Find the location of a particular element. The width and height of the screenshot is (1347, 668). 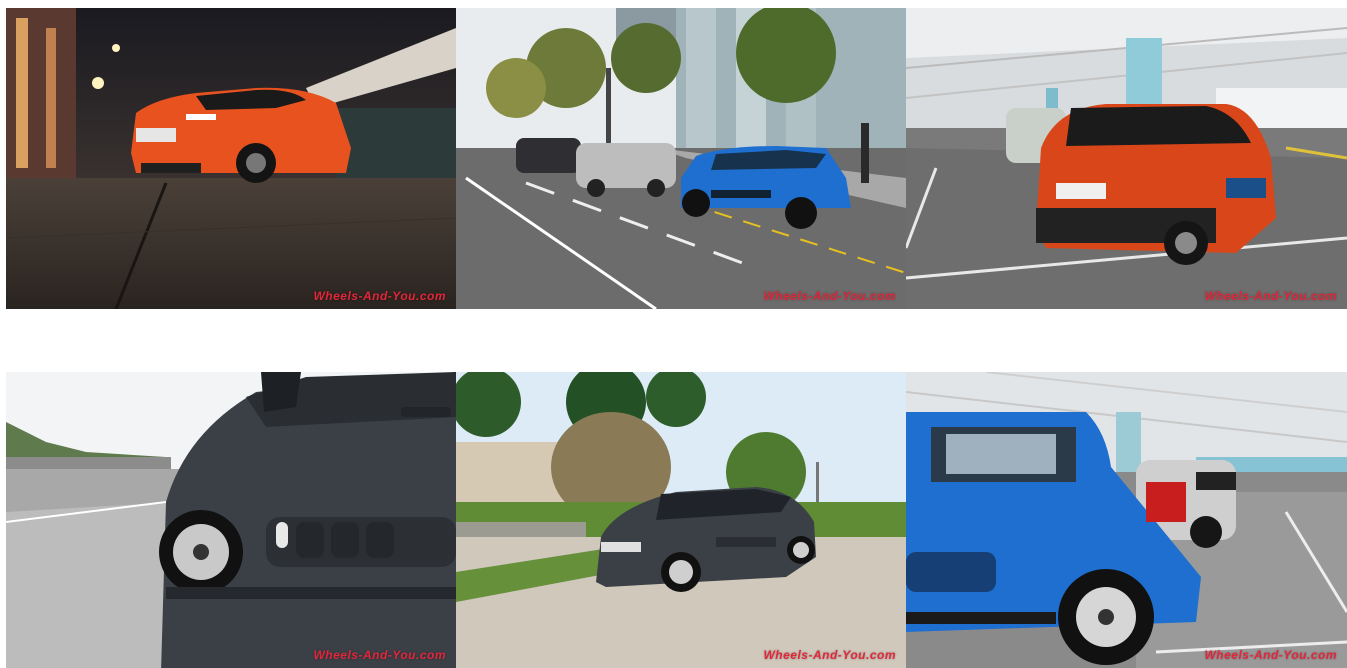

gallery-photo-orange-c3-garage: Wheels-And-You.com is located at coordinates (1126, 158).